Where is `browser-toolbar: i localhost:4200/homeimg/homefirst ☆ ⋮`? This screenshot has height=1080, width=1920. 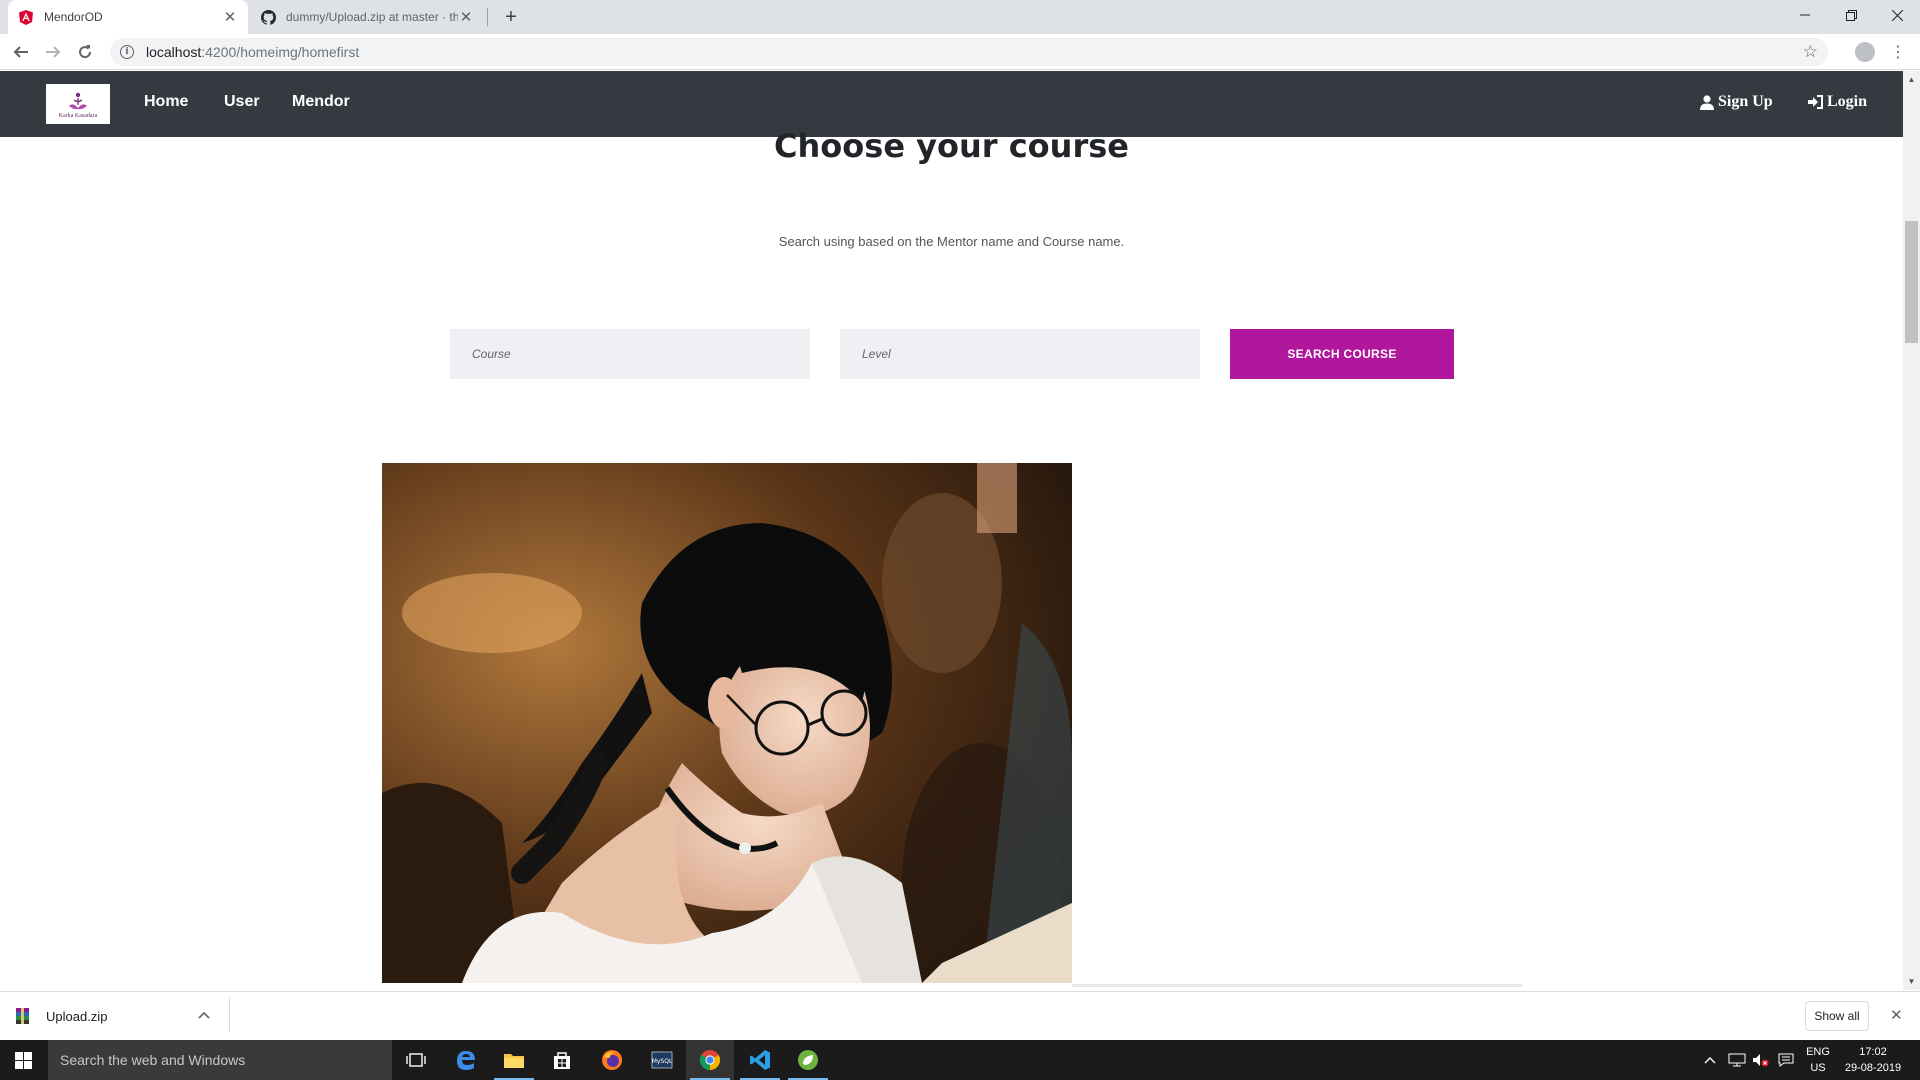
browser-toolbar: i localhost:4200/homeimg/homefirst ☆ ⋮ is located at coordinates (960, 52).